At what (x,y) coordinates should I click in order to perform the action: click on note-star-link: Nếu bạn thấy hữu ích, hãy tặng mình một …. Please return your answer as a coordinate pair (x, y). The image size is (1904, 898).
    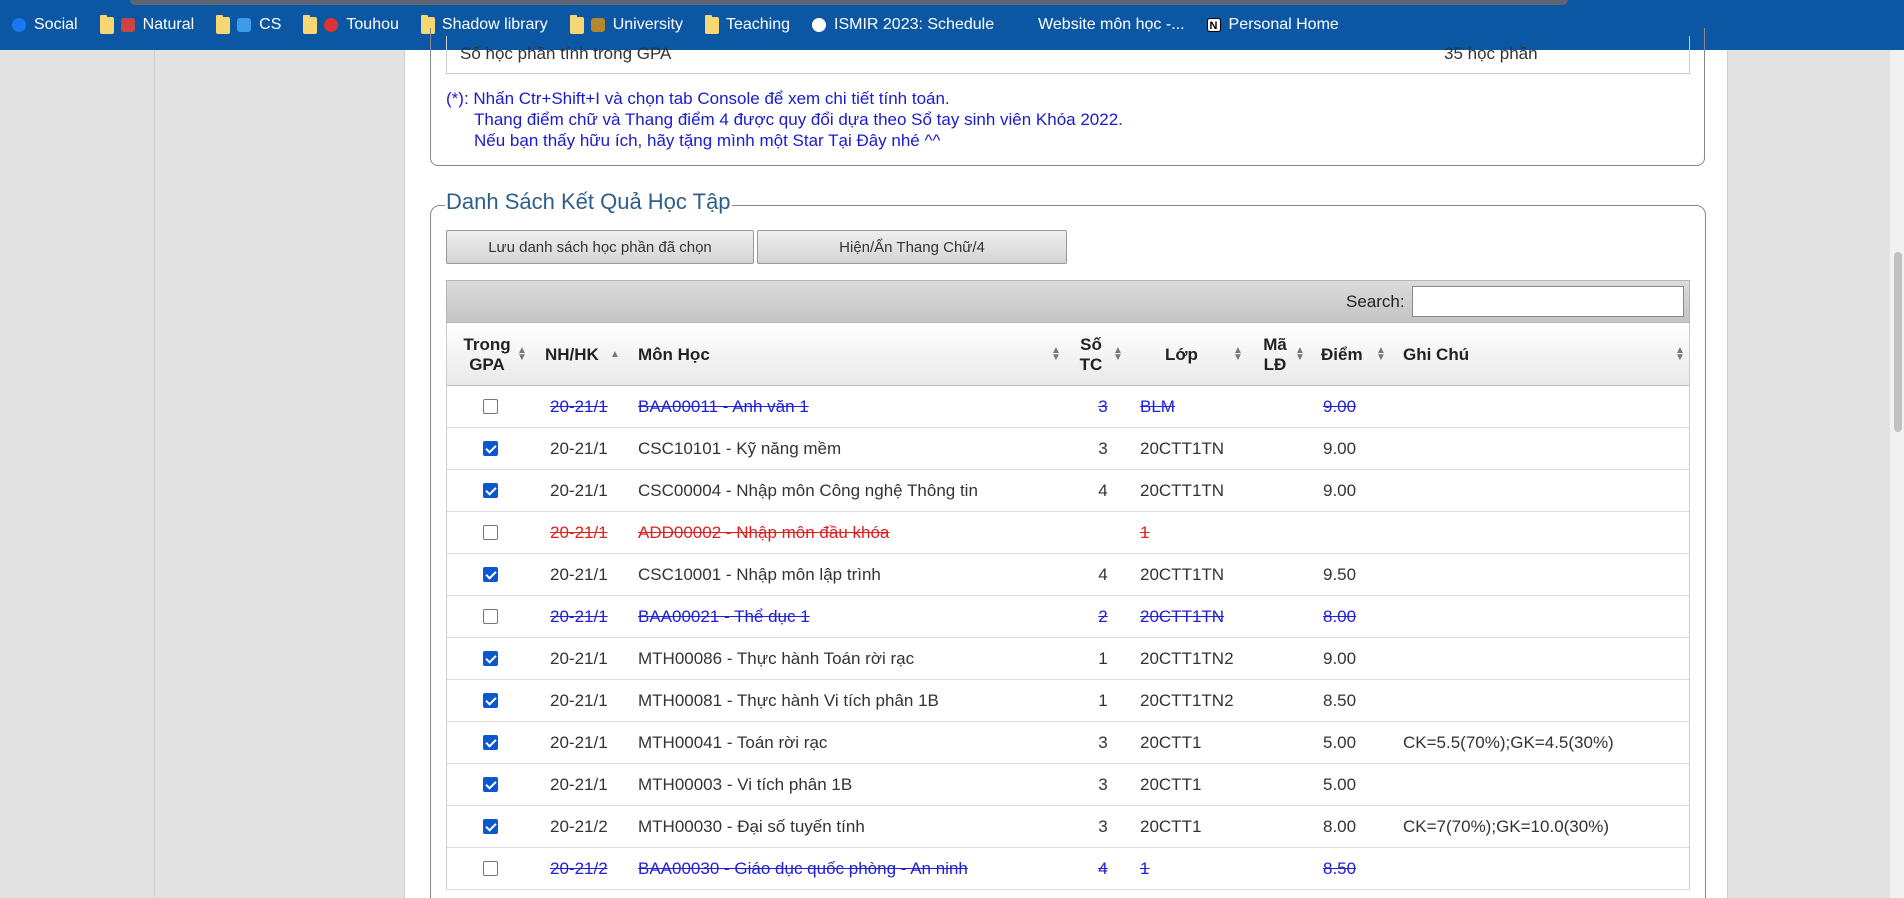
    Looking at the image, I should click on (784, 140).